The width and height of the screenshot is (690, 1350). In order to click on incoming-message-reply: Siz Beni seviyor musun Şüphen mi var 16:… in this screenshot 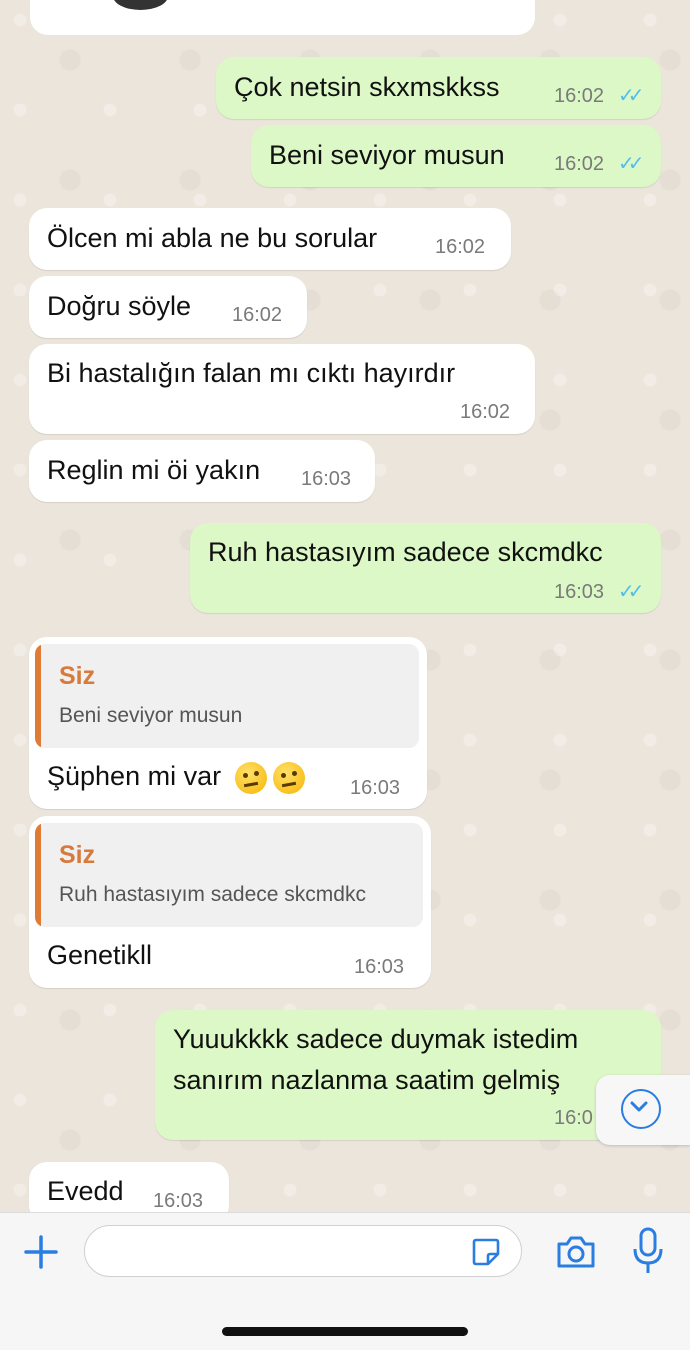, I will do `click(228, 723)`.